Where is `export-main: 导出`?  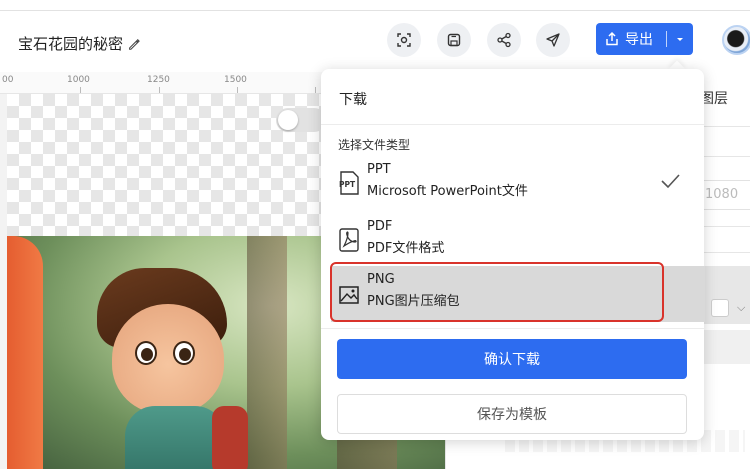
export-main: 导出 is located at coordinates (631, 39).